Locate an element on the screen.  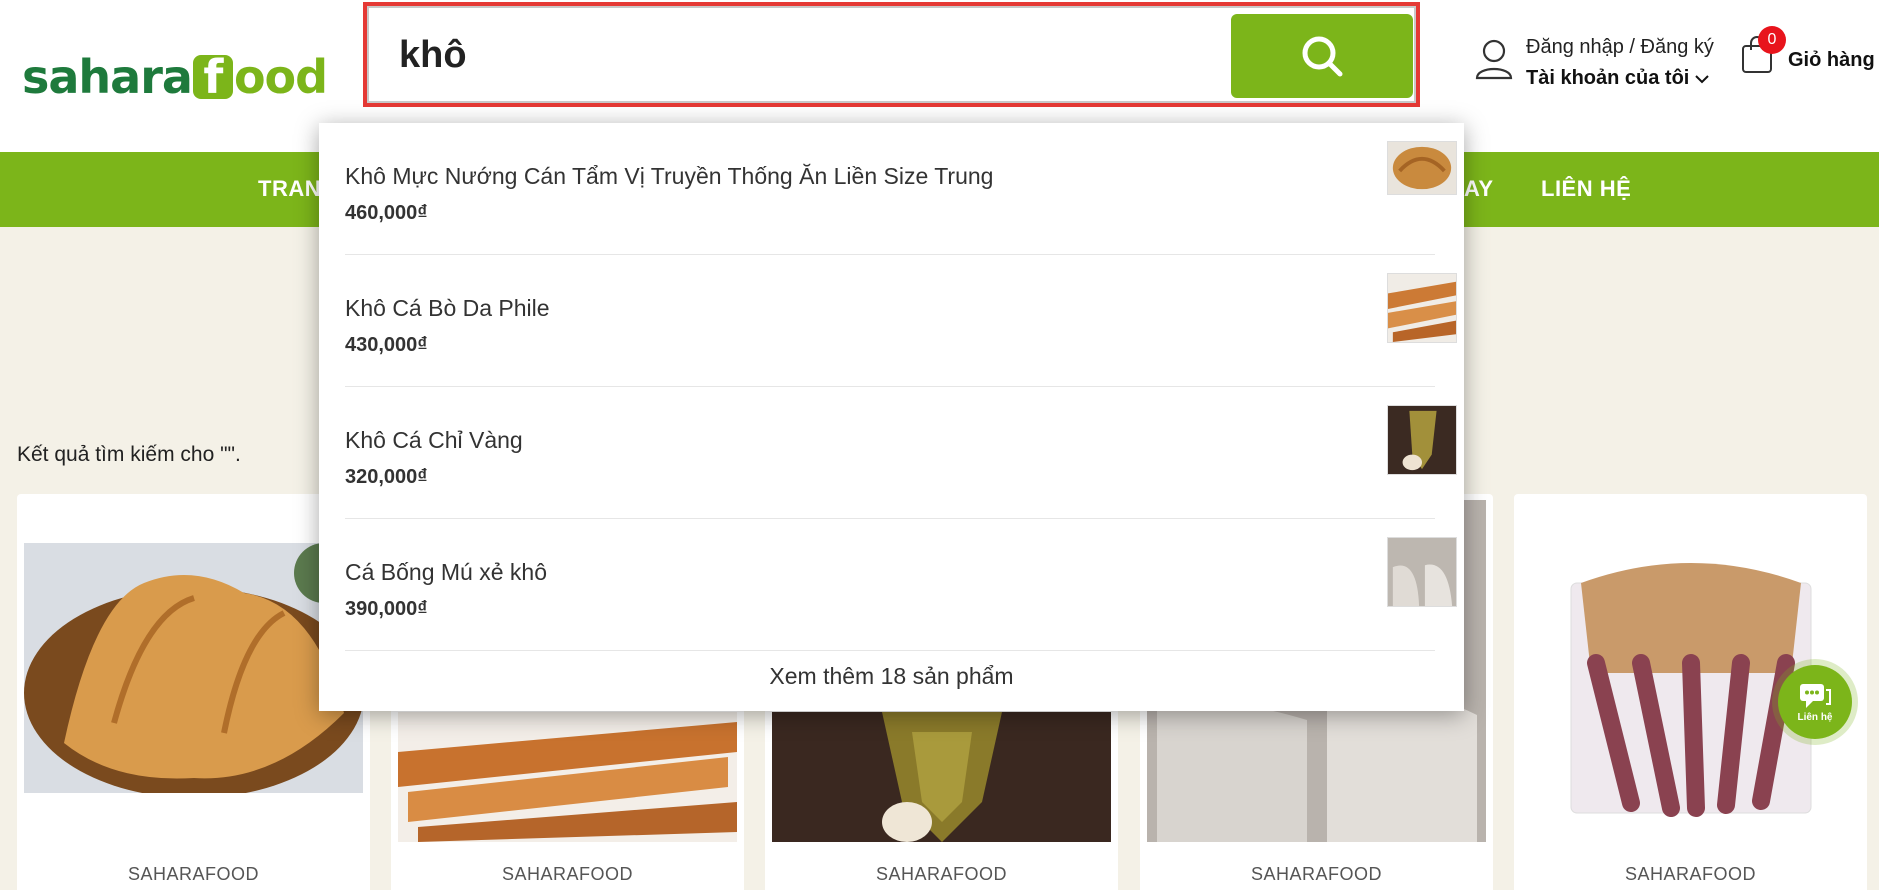
contact-label: Liên hệ is located at coordinates (1815, 717).